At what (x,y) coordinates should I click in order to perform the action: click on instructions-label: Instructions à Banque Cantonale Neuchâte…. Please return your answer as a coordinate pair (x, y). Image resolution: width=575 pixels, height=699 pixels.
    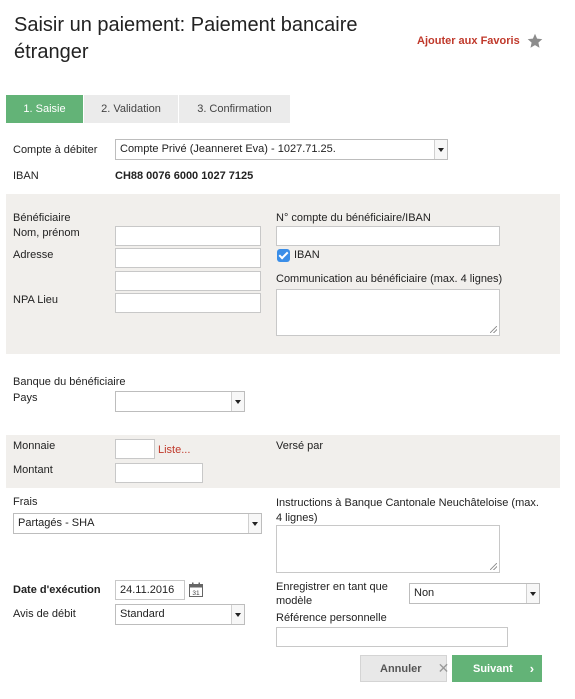
    Looking at the image, I should click on (407, 510).